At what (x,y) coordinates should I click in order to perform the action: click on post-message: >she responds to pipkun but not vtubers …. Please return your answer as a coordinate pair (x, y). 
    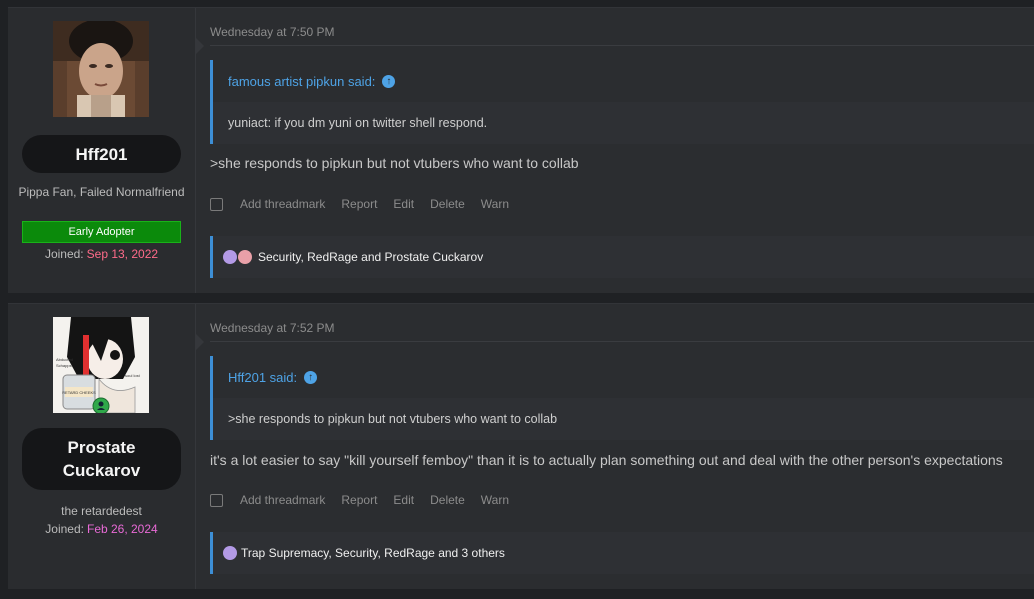
    Looking at the image, I should click on (394, 163).